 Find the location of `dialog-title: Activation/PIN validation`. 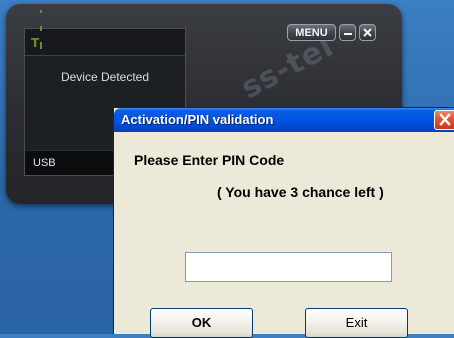

dialog-title: Activation/PIN validation is located at coordinates (197, 119).